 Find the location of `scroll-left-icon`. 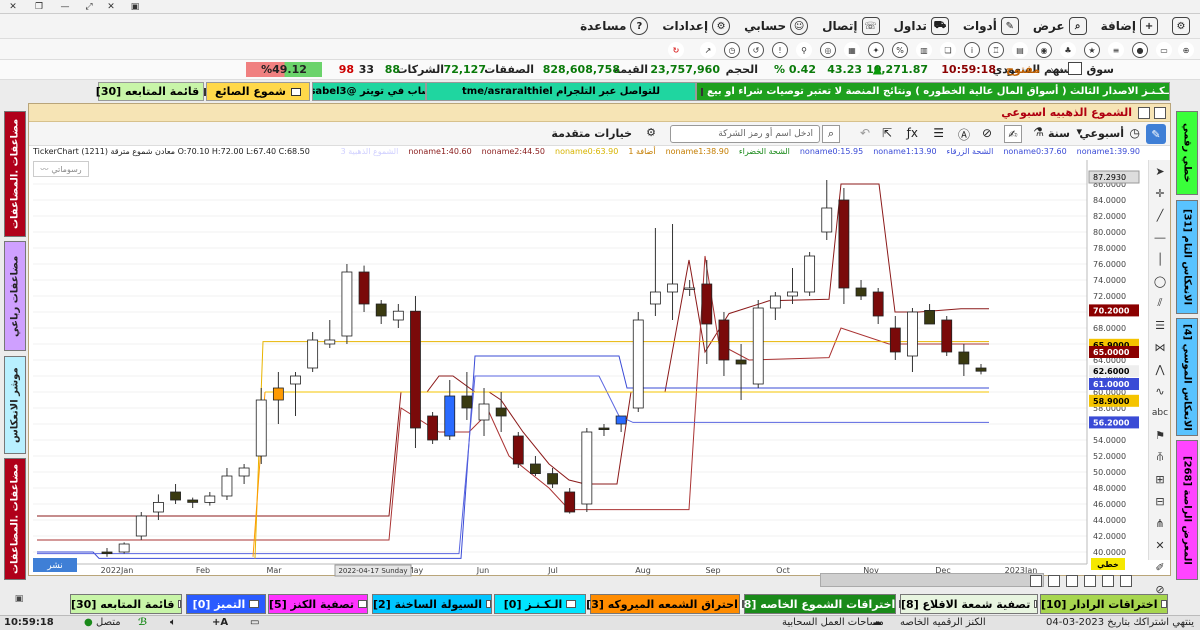

scroll-left-icon is located at coordinates (1108, 581).